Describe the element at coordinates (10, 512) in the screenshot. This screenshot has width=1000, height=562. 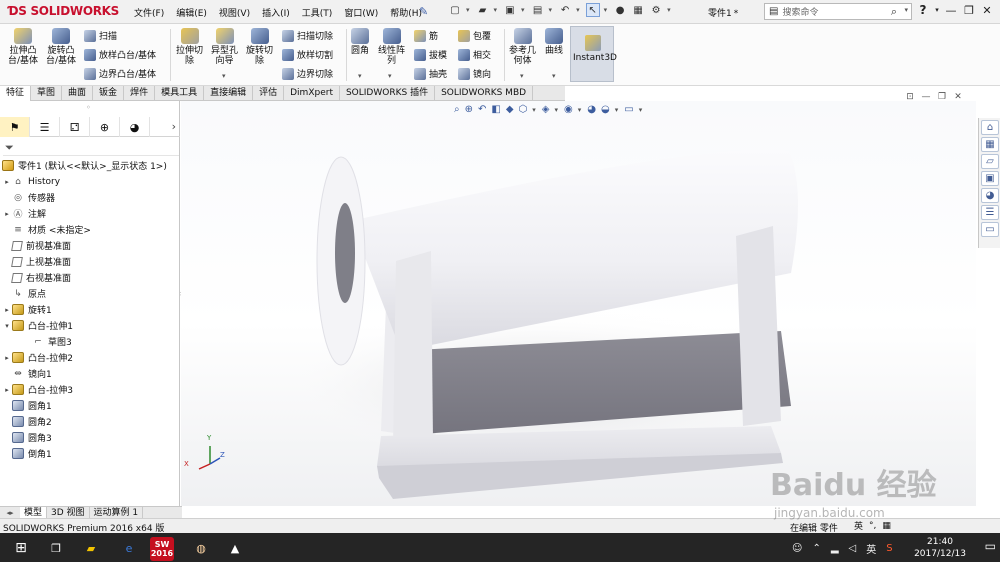
I see `tab-nav-arrows-icon: ◂▸` at that location.